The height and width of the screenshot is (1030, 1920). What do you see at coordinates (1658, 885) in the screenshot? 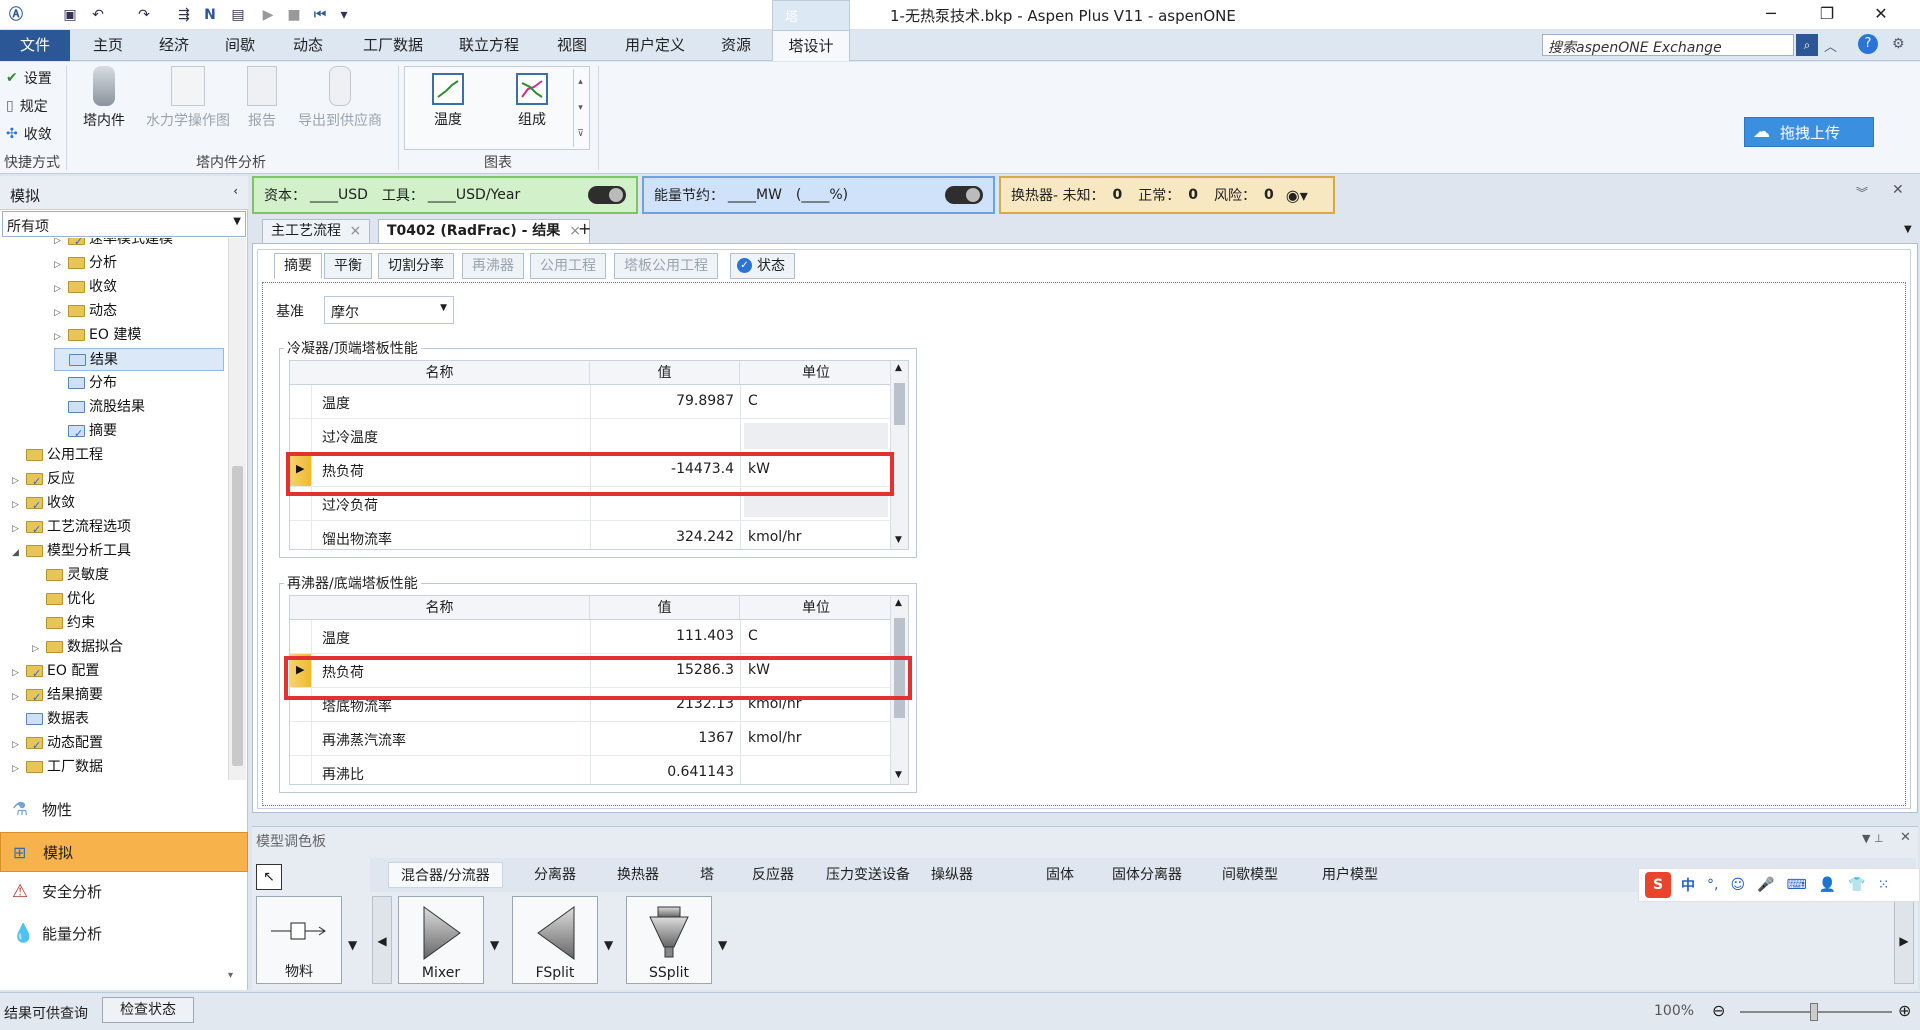
I see `ime-logo-icon: S` at bounding box center [1658, 885].